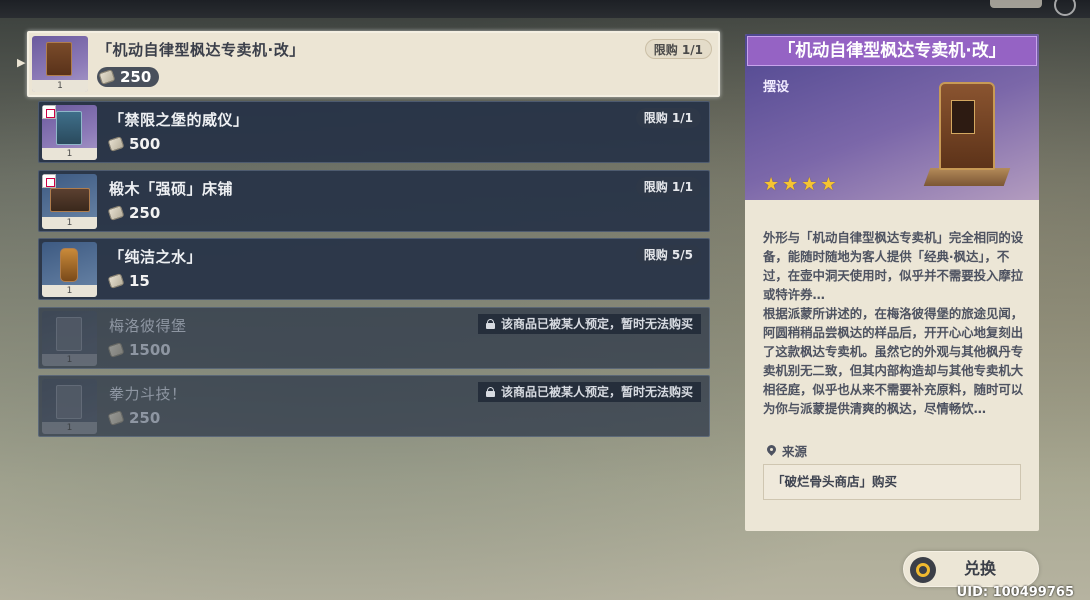 This screenshot has width=1090, height=600. I want to click on selection-arrow-icon: ▶, so click(21, 62).